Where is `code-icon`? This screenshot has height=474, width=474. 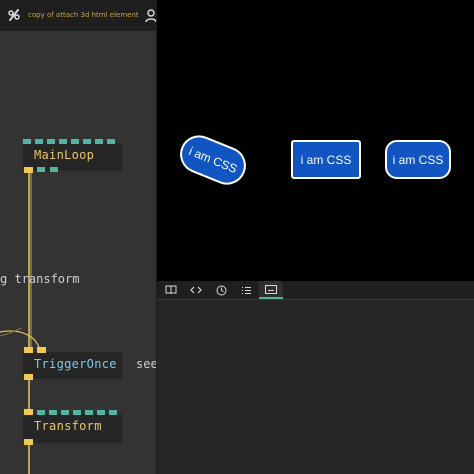
code-icon is located at coordinates (196, 290).